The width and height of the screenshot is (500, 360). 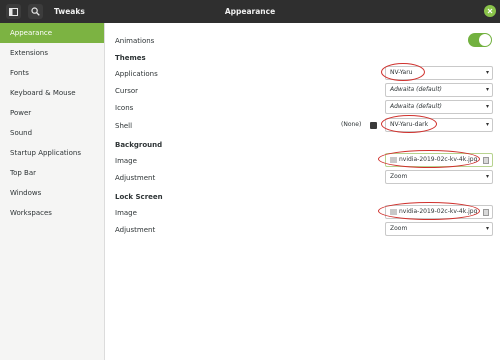 What do you see at coordinates (373, 125) in the screenshot?
I see `warning-icon` at bounding box center [373, 125].